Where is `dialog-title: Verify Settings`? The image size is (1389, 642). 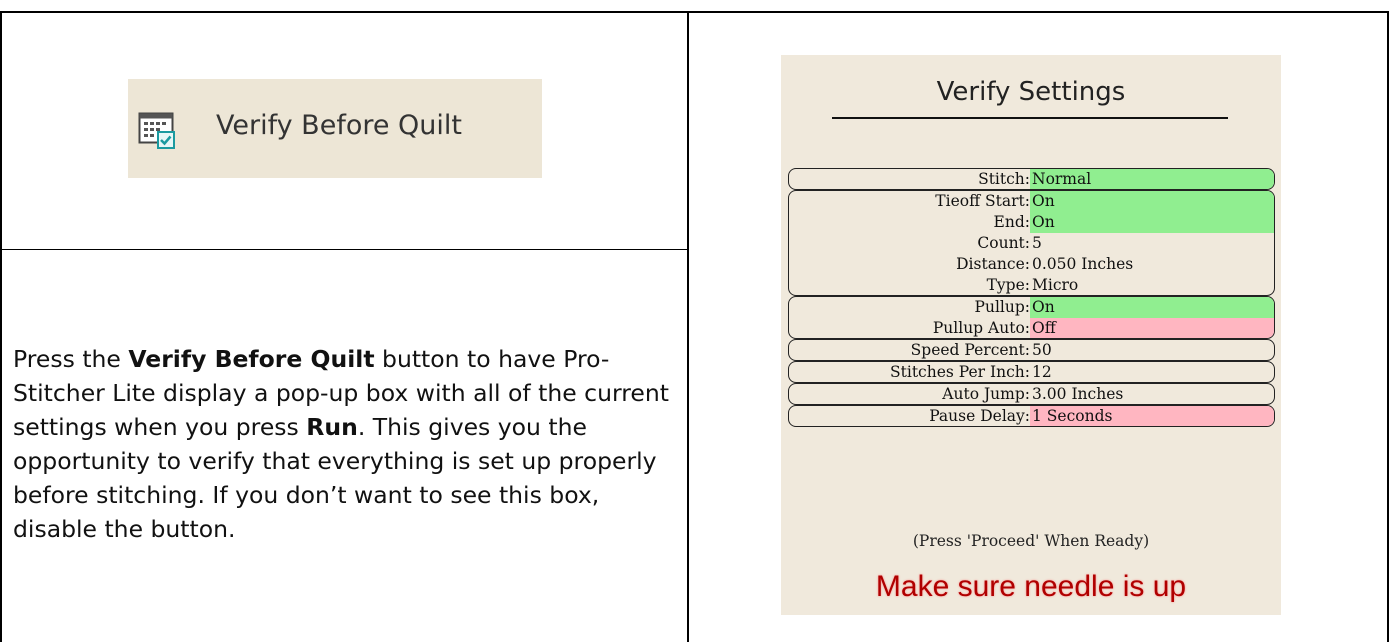 dialog-title: Verify Settings is located at coordinates (1031, 92).